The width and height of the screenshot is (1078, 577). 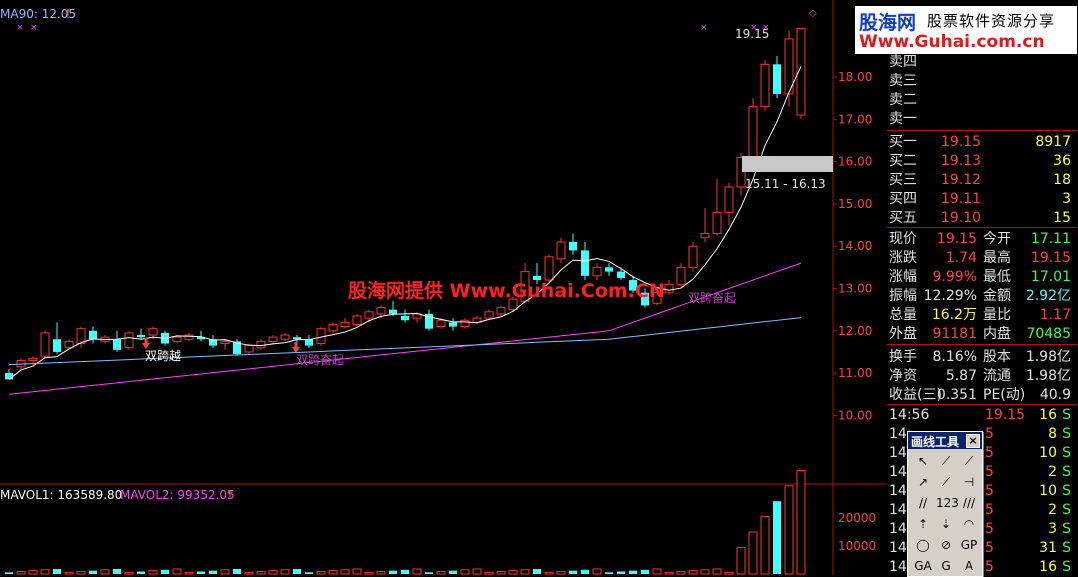 I want to click on text-icon: A, so click(x=969, y=566).